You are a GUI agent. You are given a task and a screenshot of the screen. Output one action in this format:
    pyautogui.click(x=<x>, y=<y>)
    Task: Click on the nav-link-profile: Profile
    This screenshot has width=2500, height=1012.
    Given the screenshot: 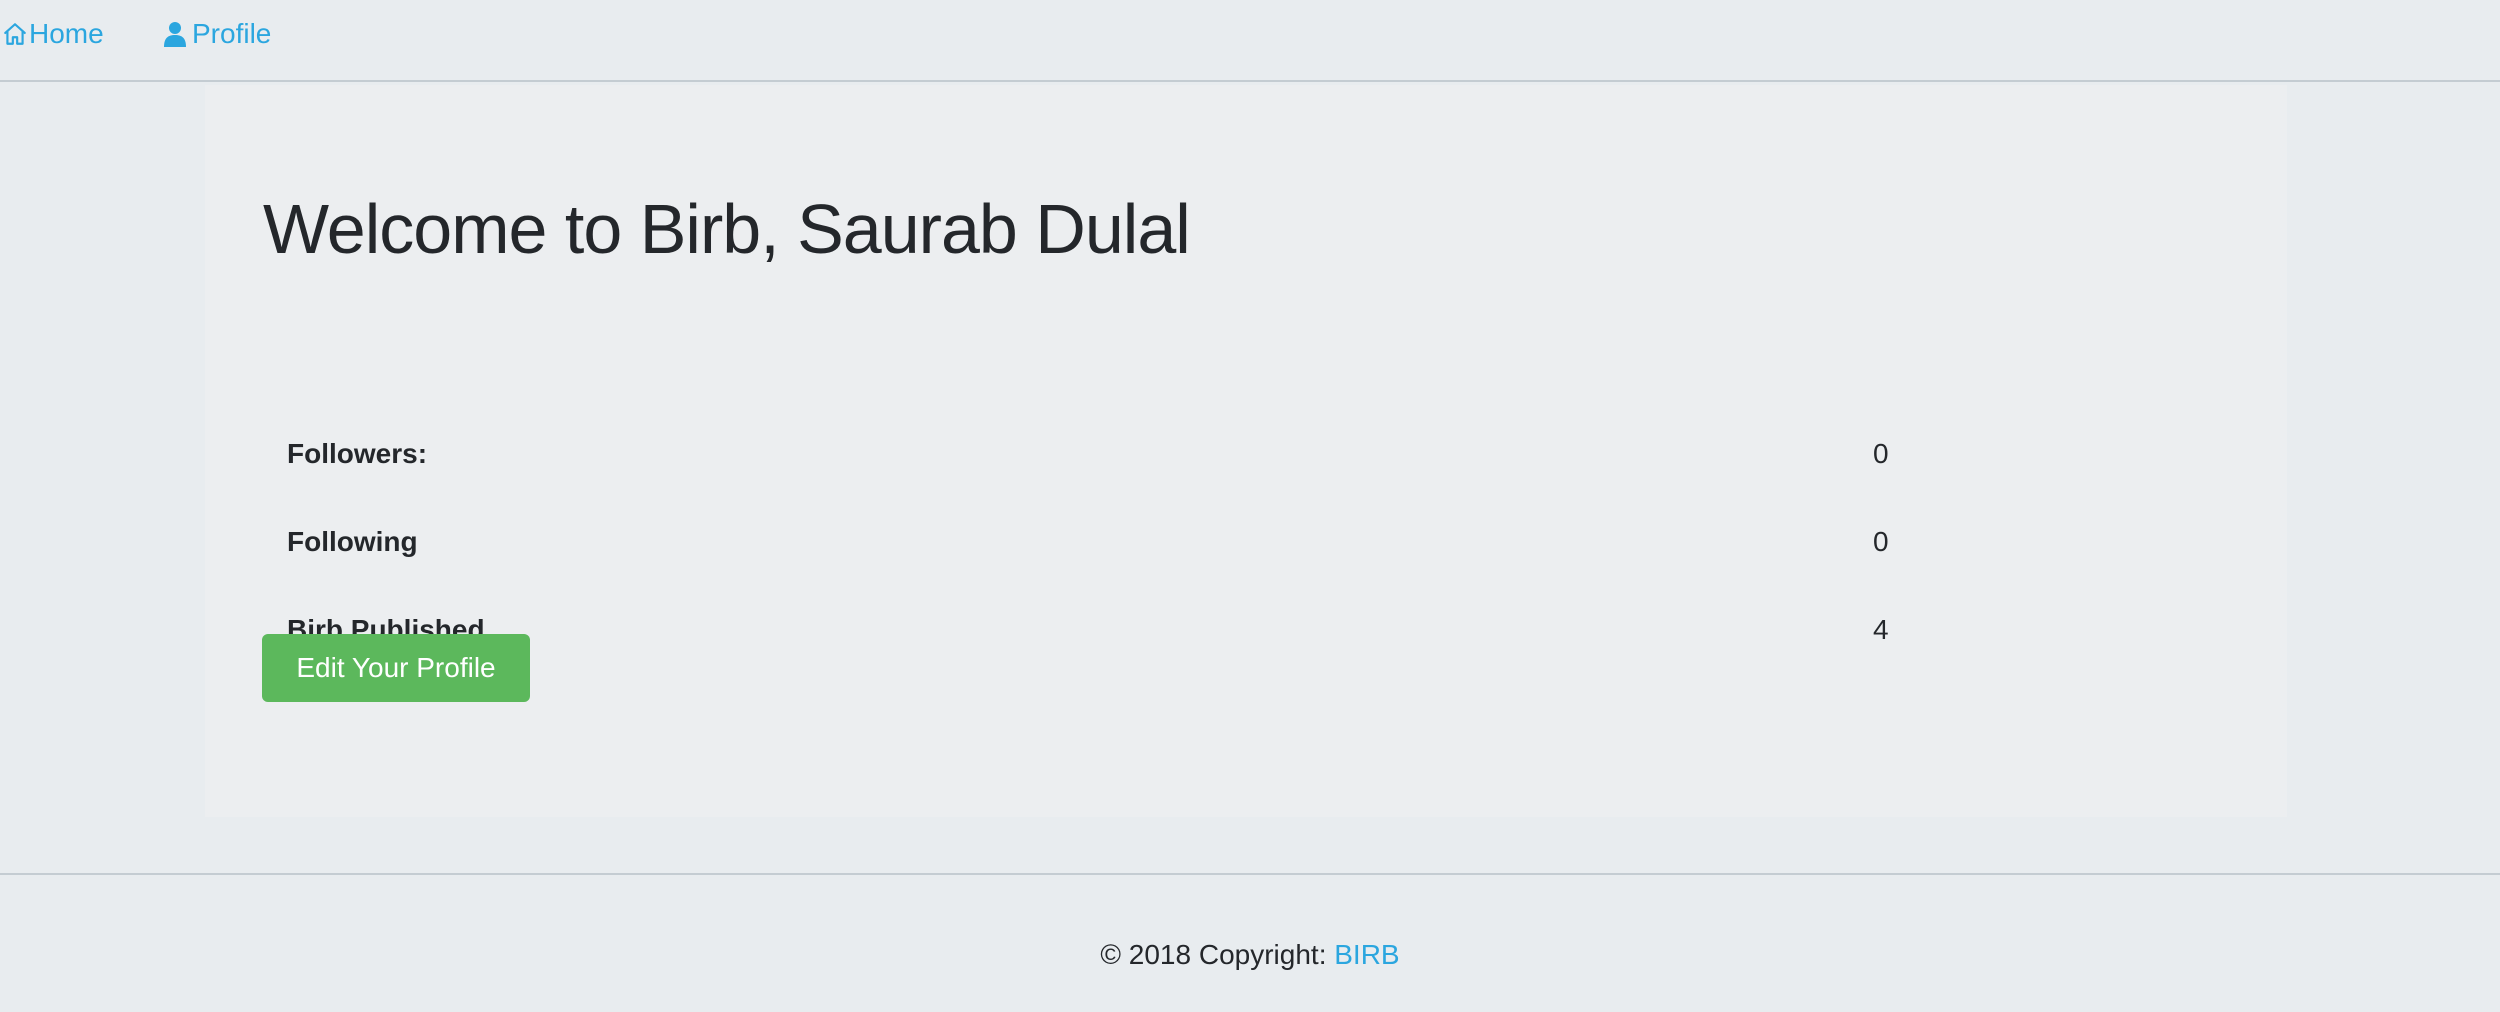 What is the action you would take?
    pyautogui.click(x=217, y=34)
    